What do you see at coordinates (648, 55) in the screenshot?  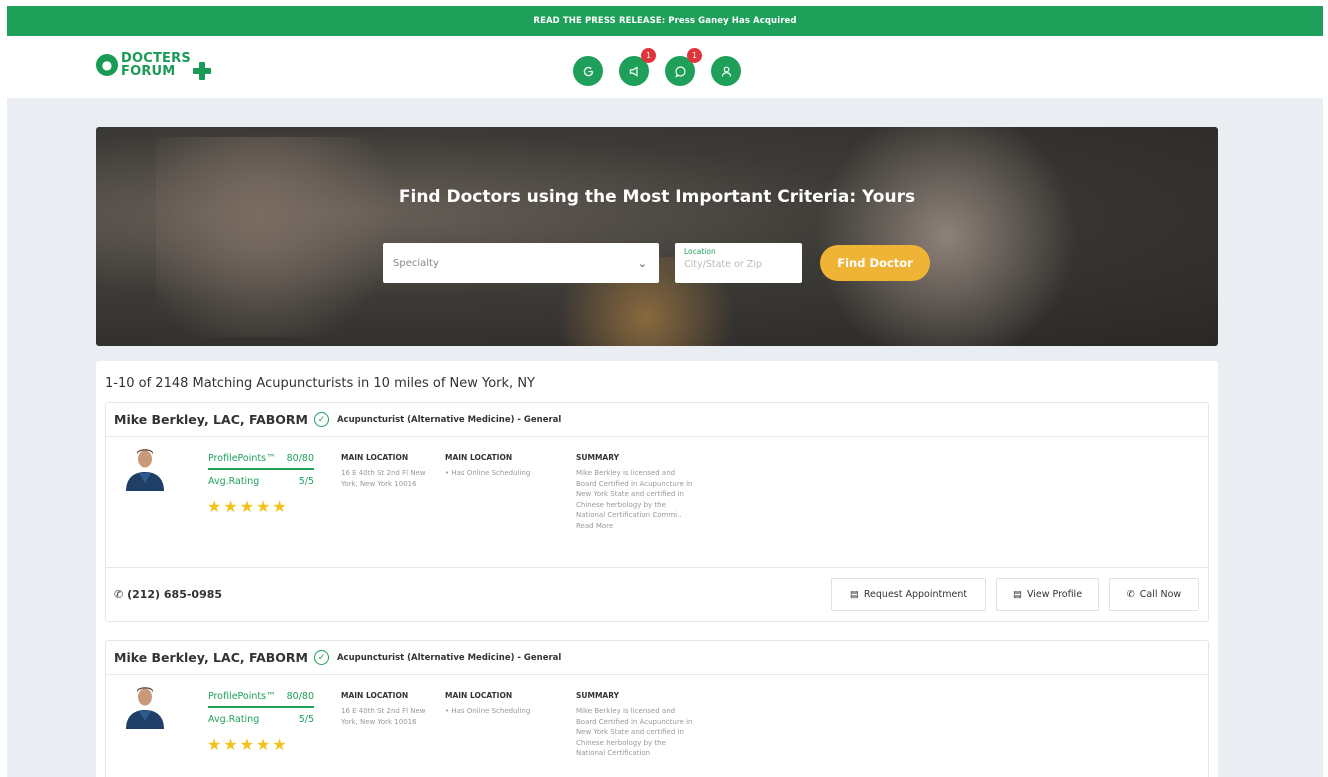 I see `notification-badge: 1` at bounding box center [648, 55].